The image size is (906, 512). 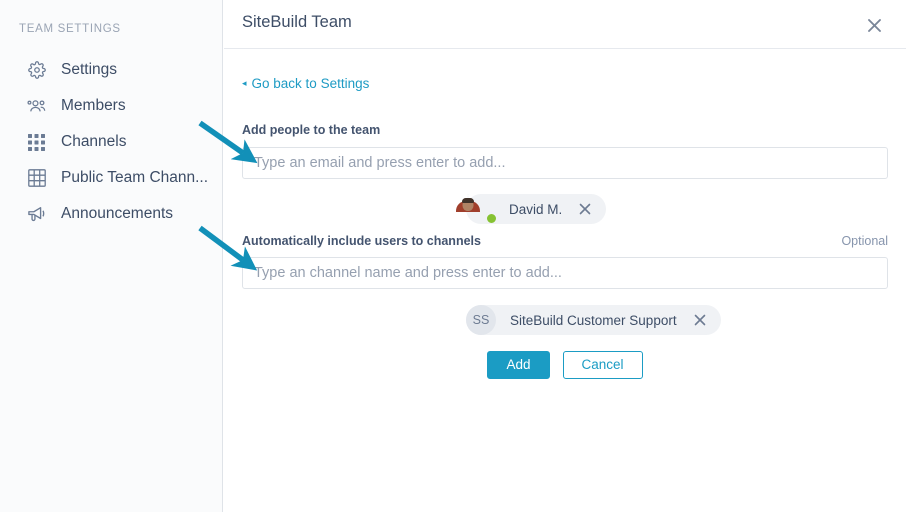 What do you see at coordinates (565, 24) in the screenshot?
I see `panel-header: SiteBuild Team` at bounding box center [565, 24].